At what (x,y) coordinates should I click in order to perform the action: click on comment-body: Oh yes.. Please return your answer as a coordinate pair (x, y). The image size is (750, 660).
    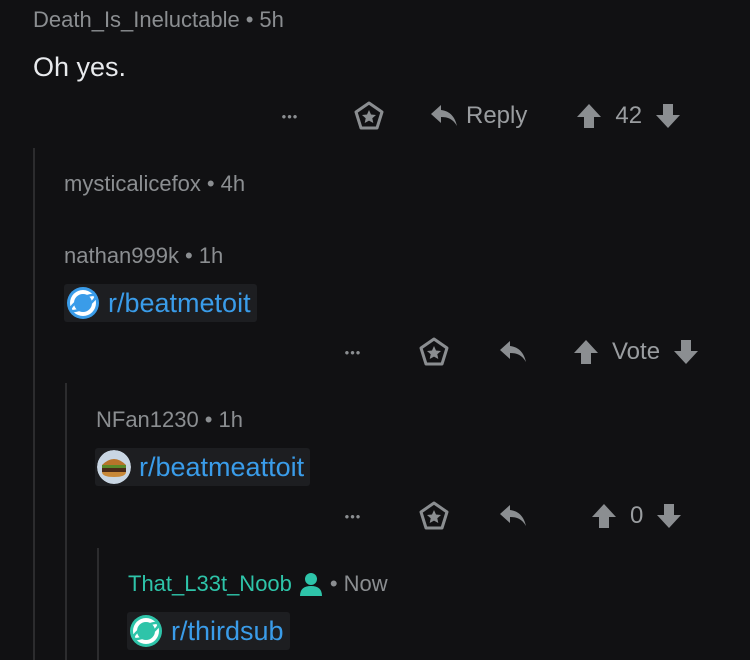
    Looking at the image, I should click on (80, 67).